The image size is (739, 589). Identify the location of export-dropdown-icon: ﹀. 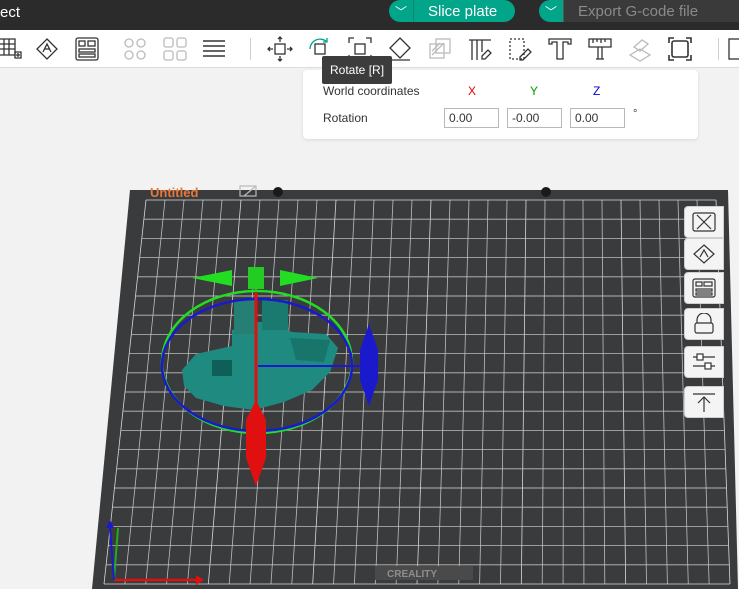
(551, 11).